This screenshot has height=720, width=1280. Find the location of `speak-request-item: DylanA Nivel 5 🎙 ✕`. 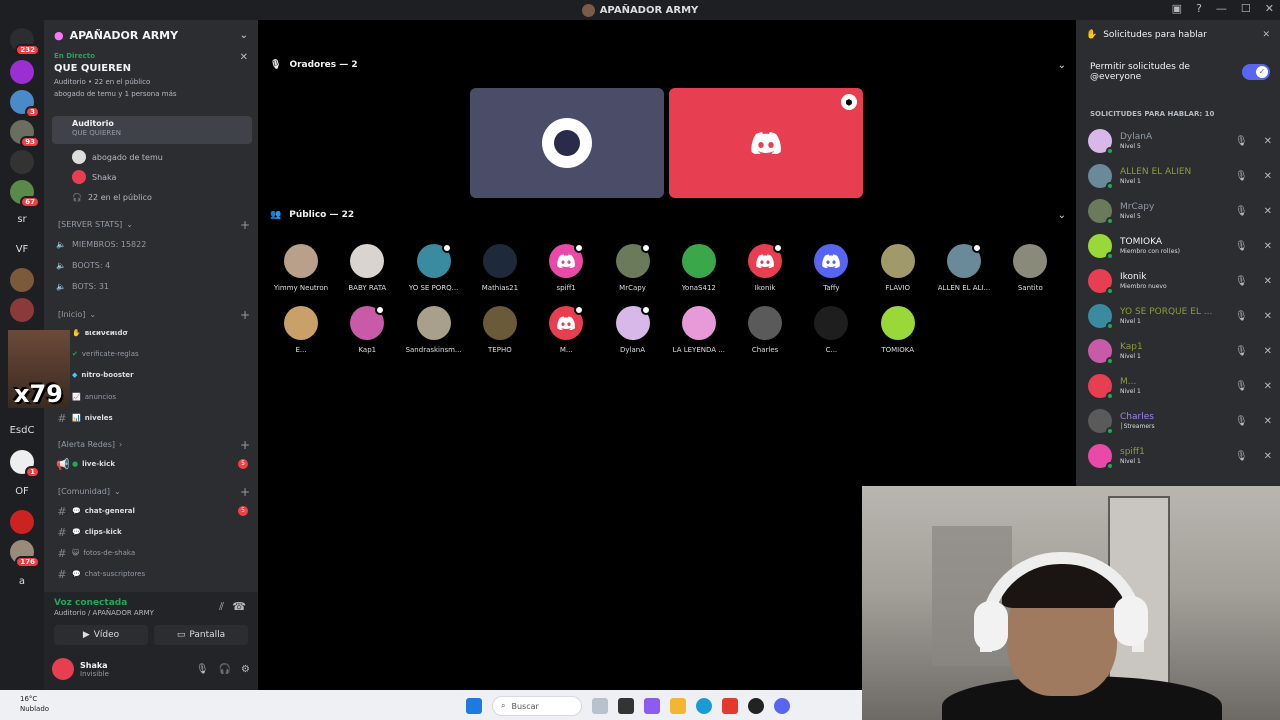

speak-request-item: DylanA Nivel 5 🎙 ✕ is located at coordinates (1180, 141).